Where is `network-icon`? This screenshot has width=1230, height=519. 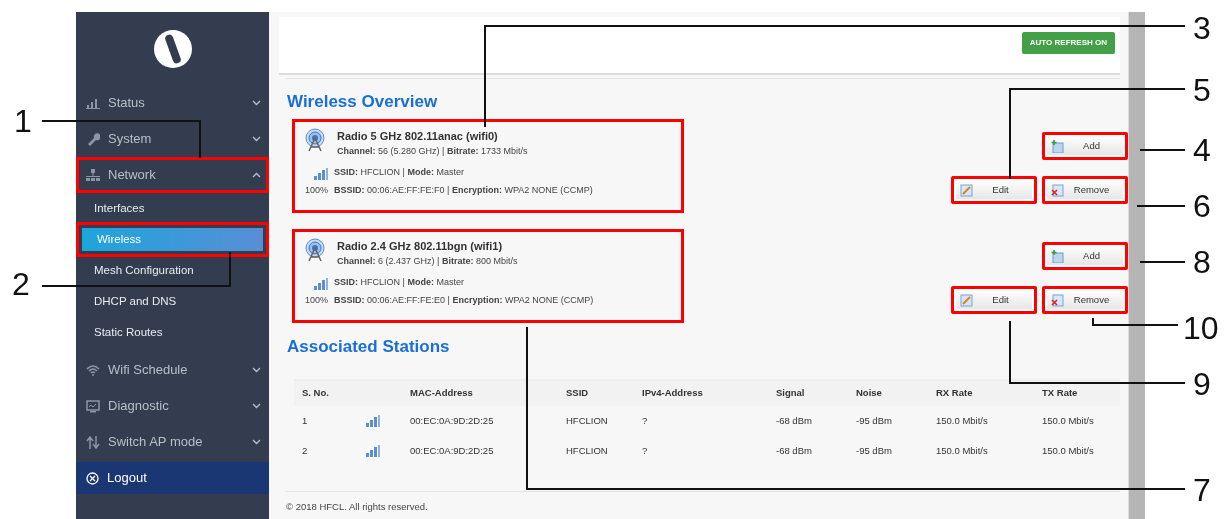 network-icon is located at coordinates (93, 175).